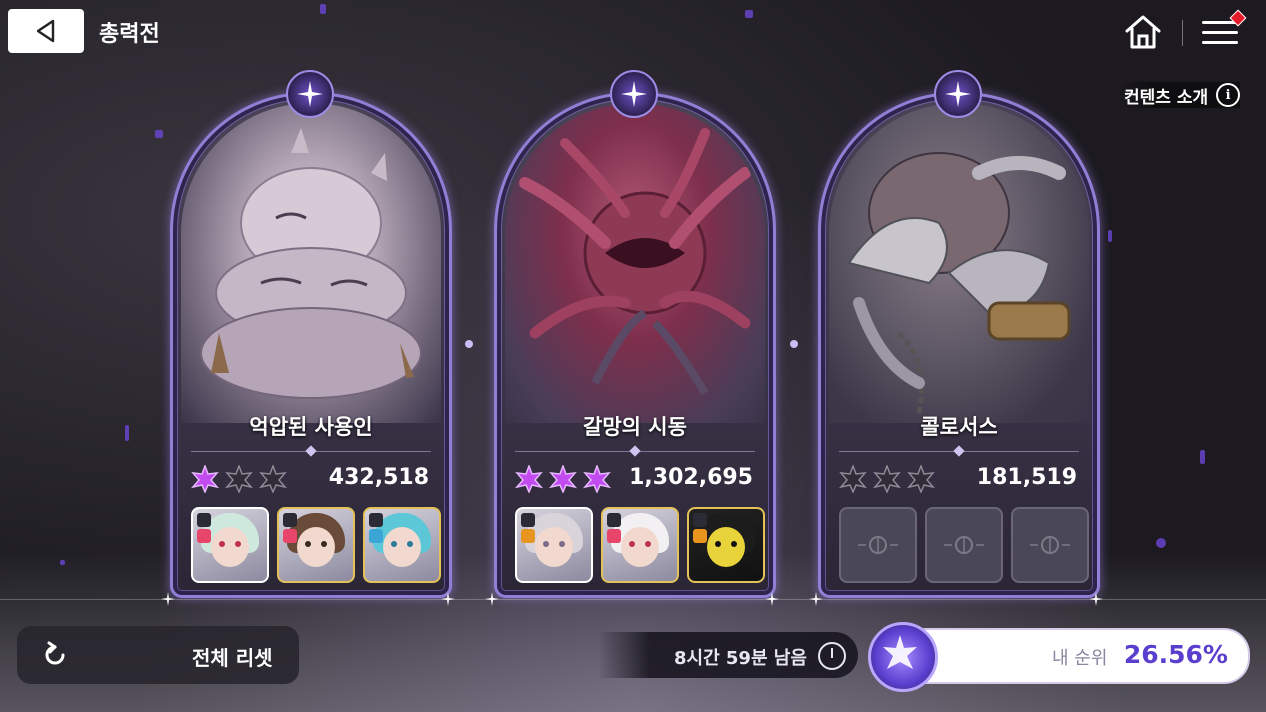 Image resolution: width=1266 pixels, height=712 pixels. Describe the element at coordinates (794, 344) in the screenshot. I see `connector-dot` at that location.